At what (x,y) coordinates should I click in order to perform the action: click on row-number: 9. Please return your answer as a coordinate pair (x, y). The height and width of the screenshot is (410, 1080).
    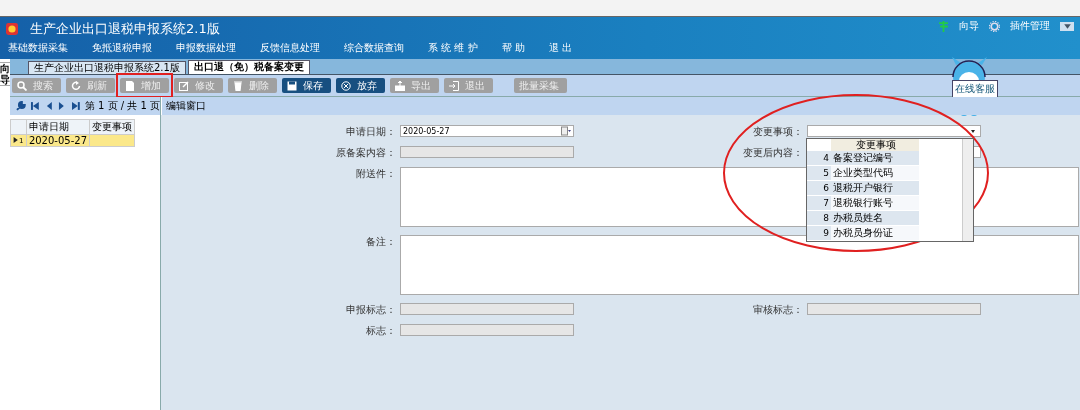
    Looking at the image, I should click on (819, 233).